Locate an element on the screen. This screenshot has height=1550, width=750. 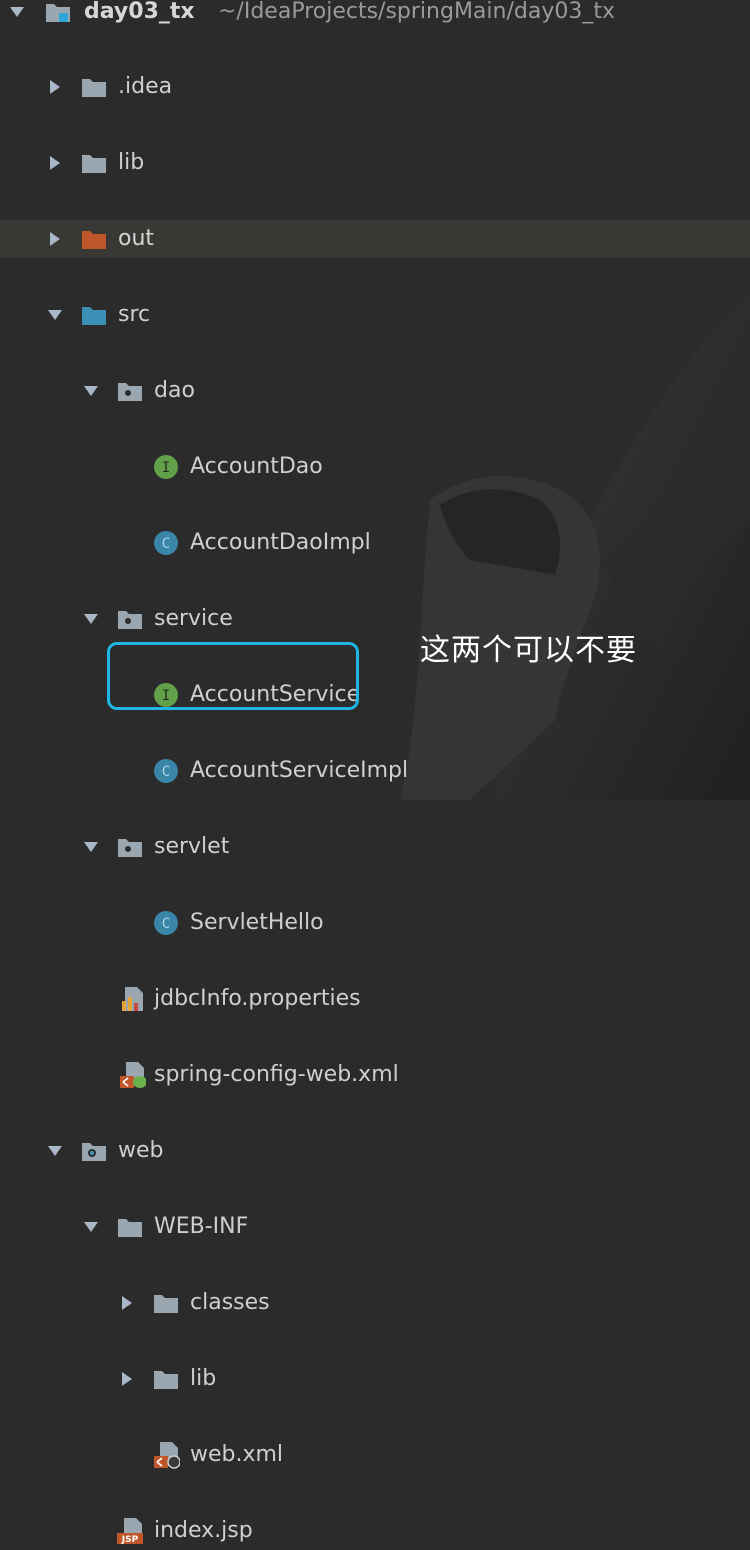
svg-text: JSP is located at coordinates (130, 1540).